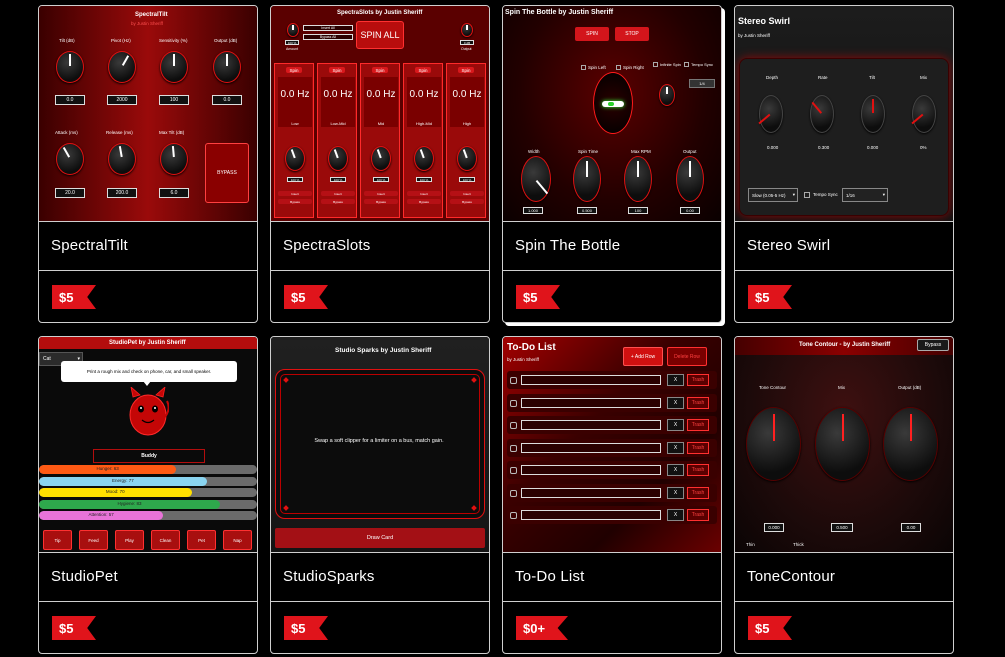  I want to click on spin-all-button: SPIN ALL, so click(380, 35).